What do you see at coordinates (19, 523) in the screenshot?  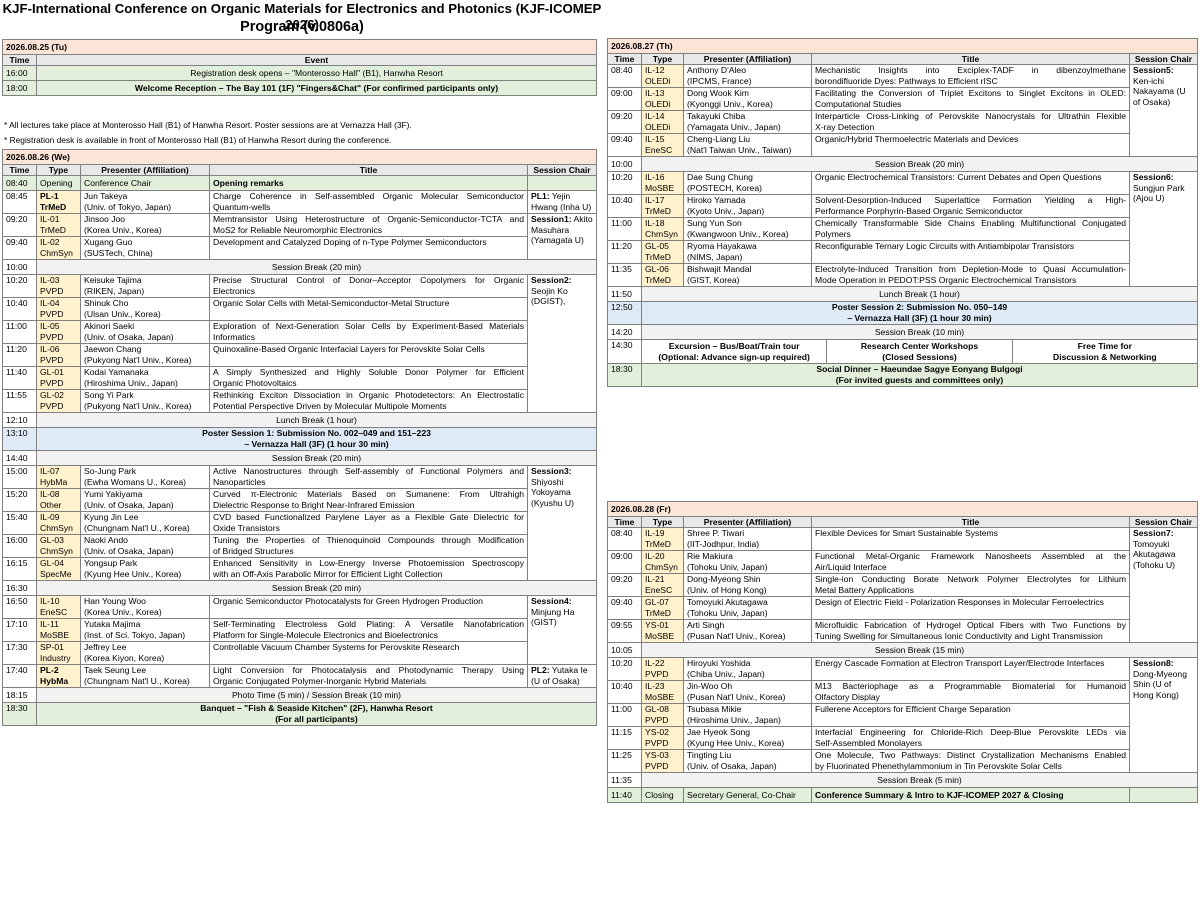 I see `time-cell: 15:40` at bounding box center [19, 523].